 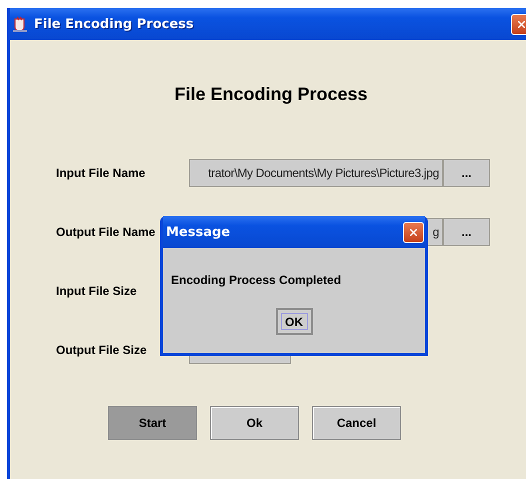 What do you see at coordinates (316, 173) in the screenshot?
I see `input-field: trator\My Documents\My Pictures\Picture3.jpg` at bounding box center [316, 173].